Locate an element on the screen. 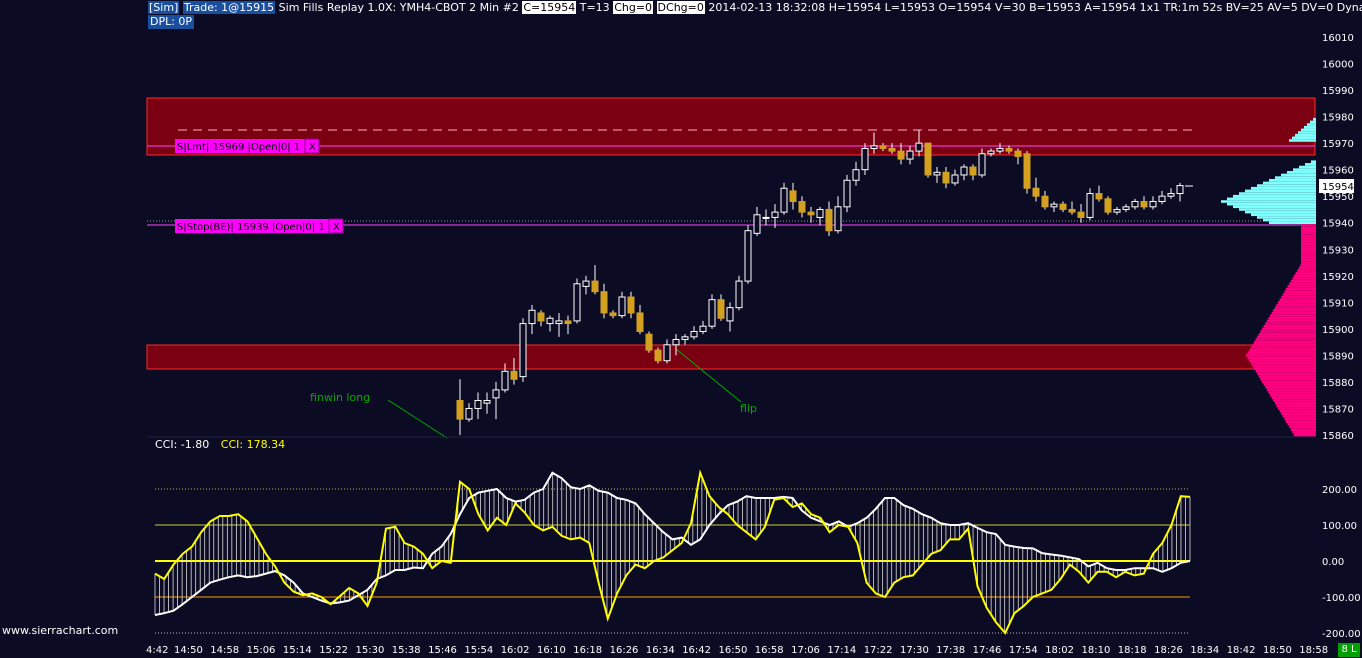 The height and width of the screenshot is (658, 1362). time-tick-label: 16:42 is located at coordinates (696, 650).